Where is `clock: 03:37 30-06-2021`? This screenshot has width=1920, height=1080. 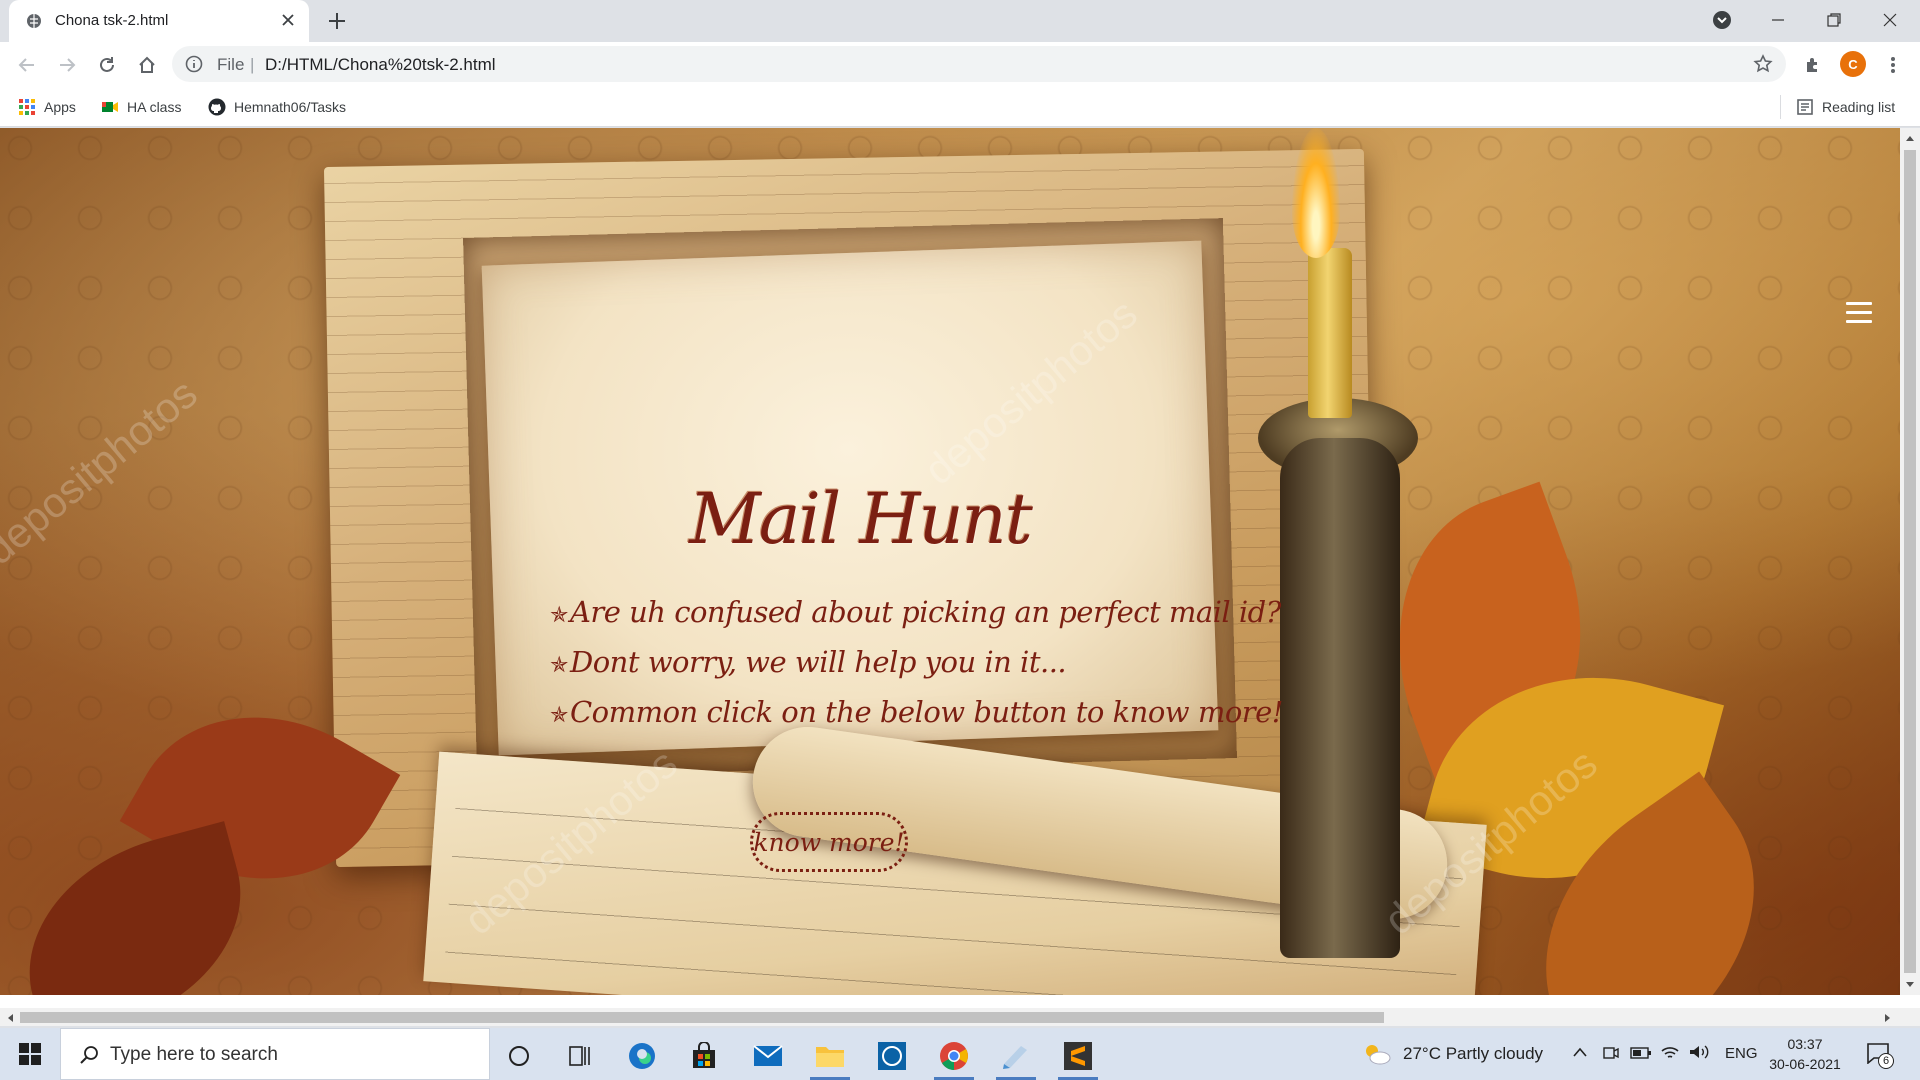
clock: 03:37 30-06-2021 is located at coordinates (1805, 1054).